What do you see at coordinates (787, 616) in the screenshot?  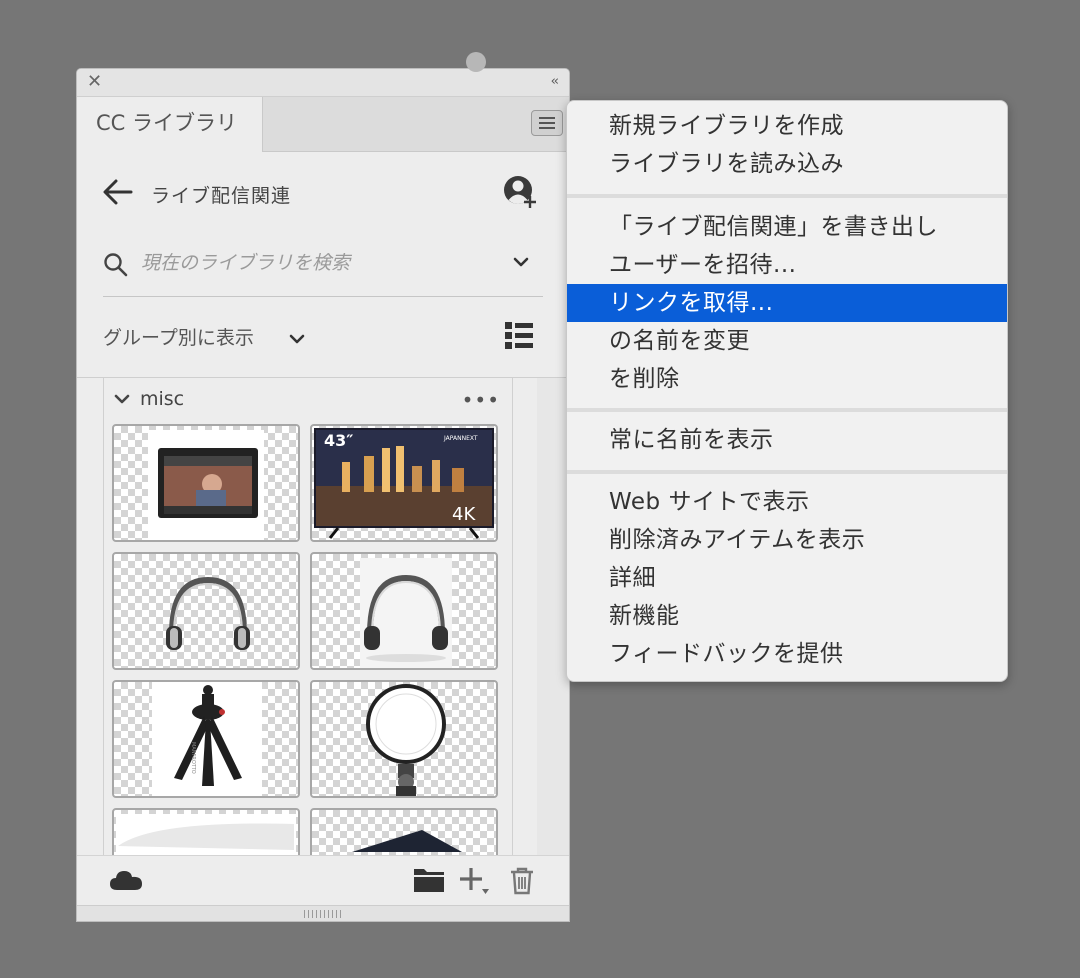 I see `menu-item-whats-new: 新機能` at bounding box center [787, 616].